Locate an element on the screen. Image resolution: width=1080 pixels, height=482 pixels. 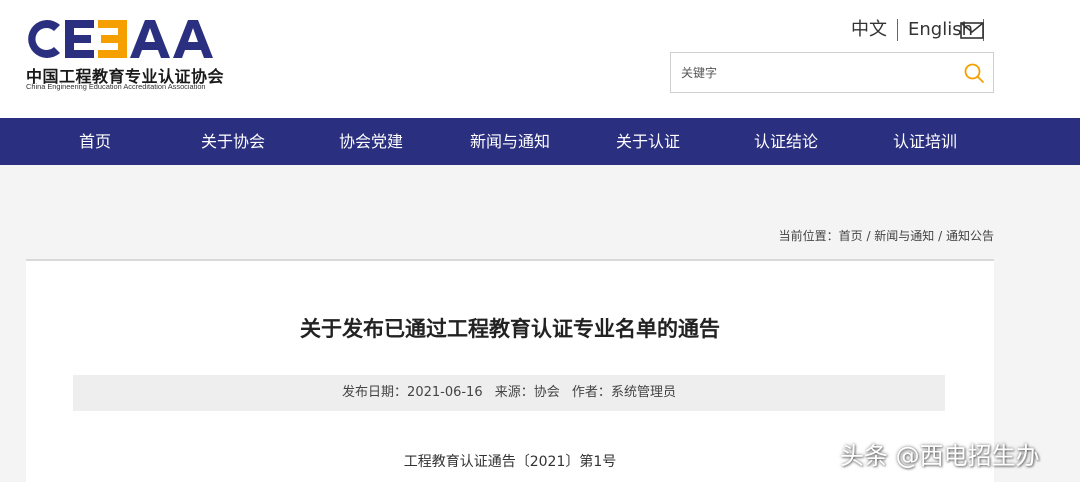
meta-date-value: 2021-06-16 is located at coordinates (445, 392).